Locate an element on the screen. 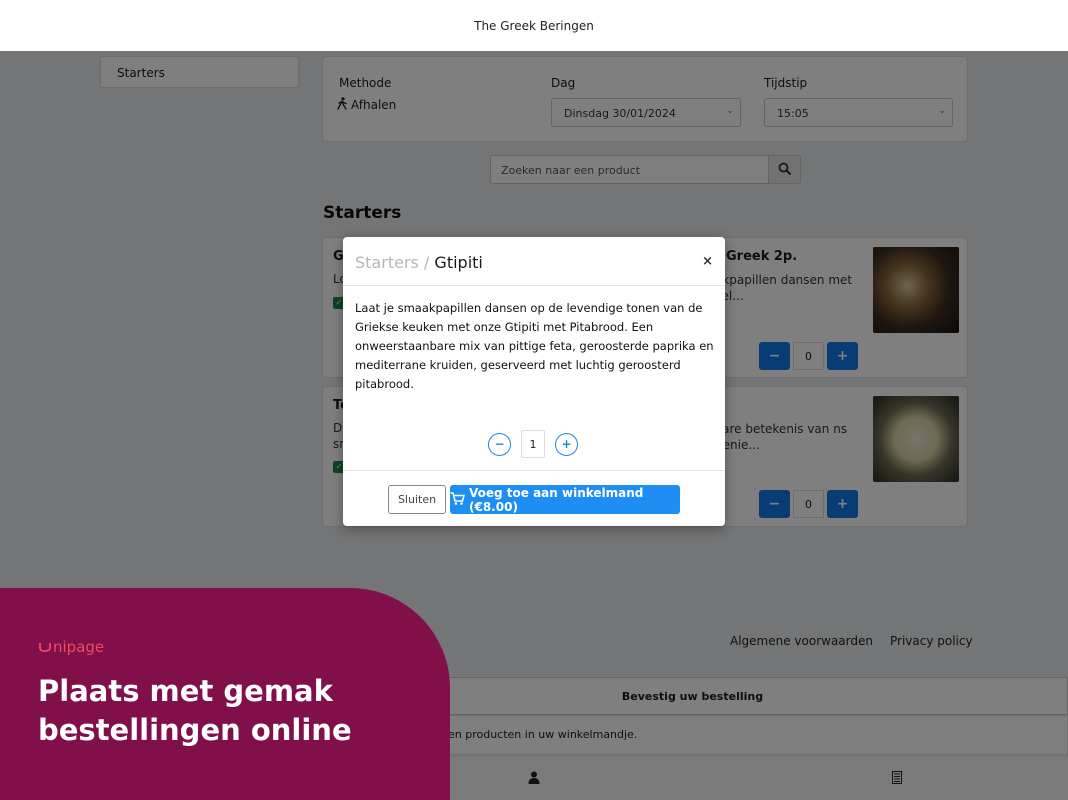  modal-footer: Sluiten Voeg toe aan winkelmand (€8.00) is located at coordinates (534, 498).